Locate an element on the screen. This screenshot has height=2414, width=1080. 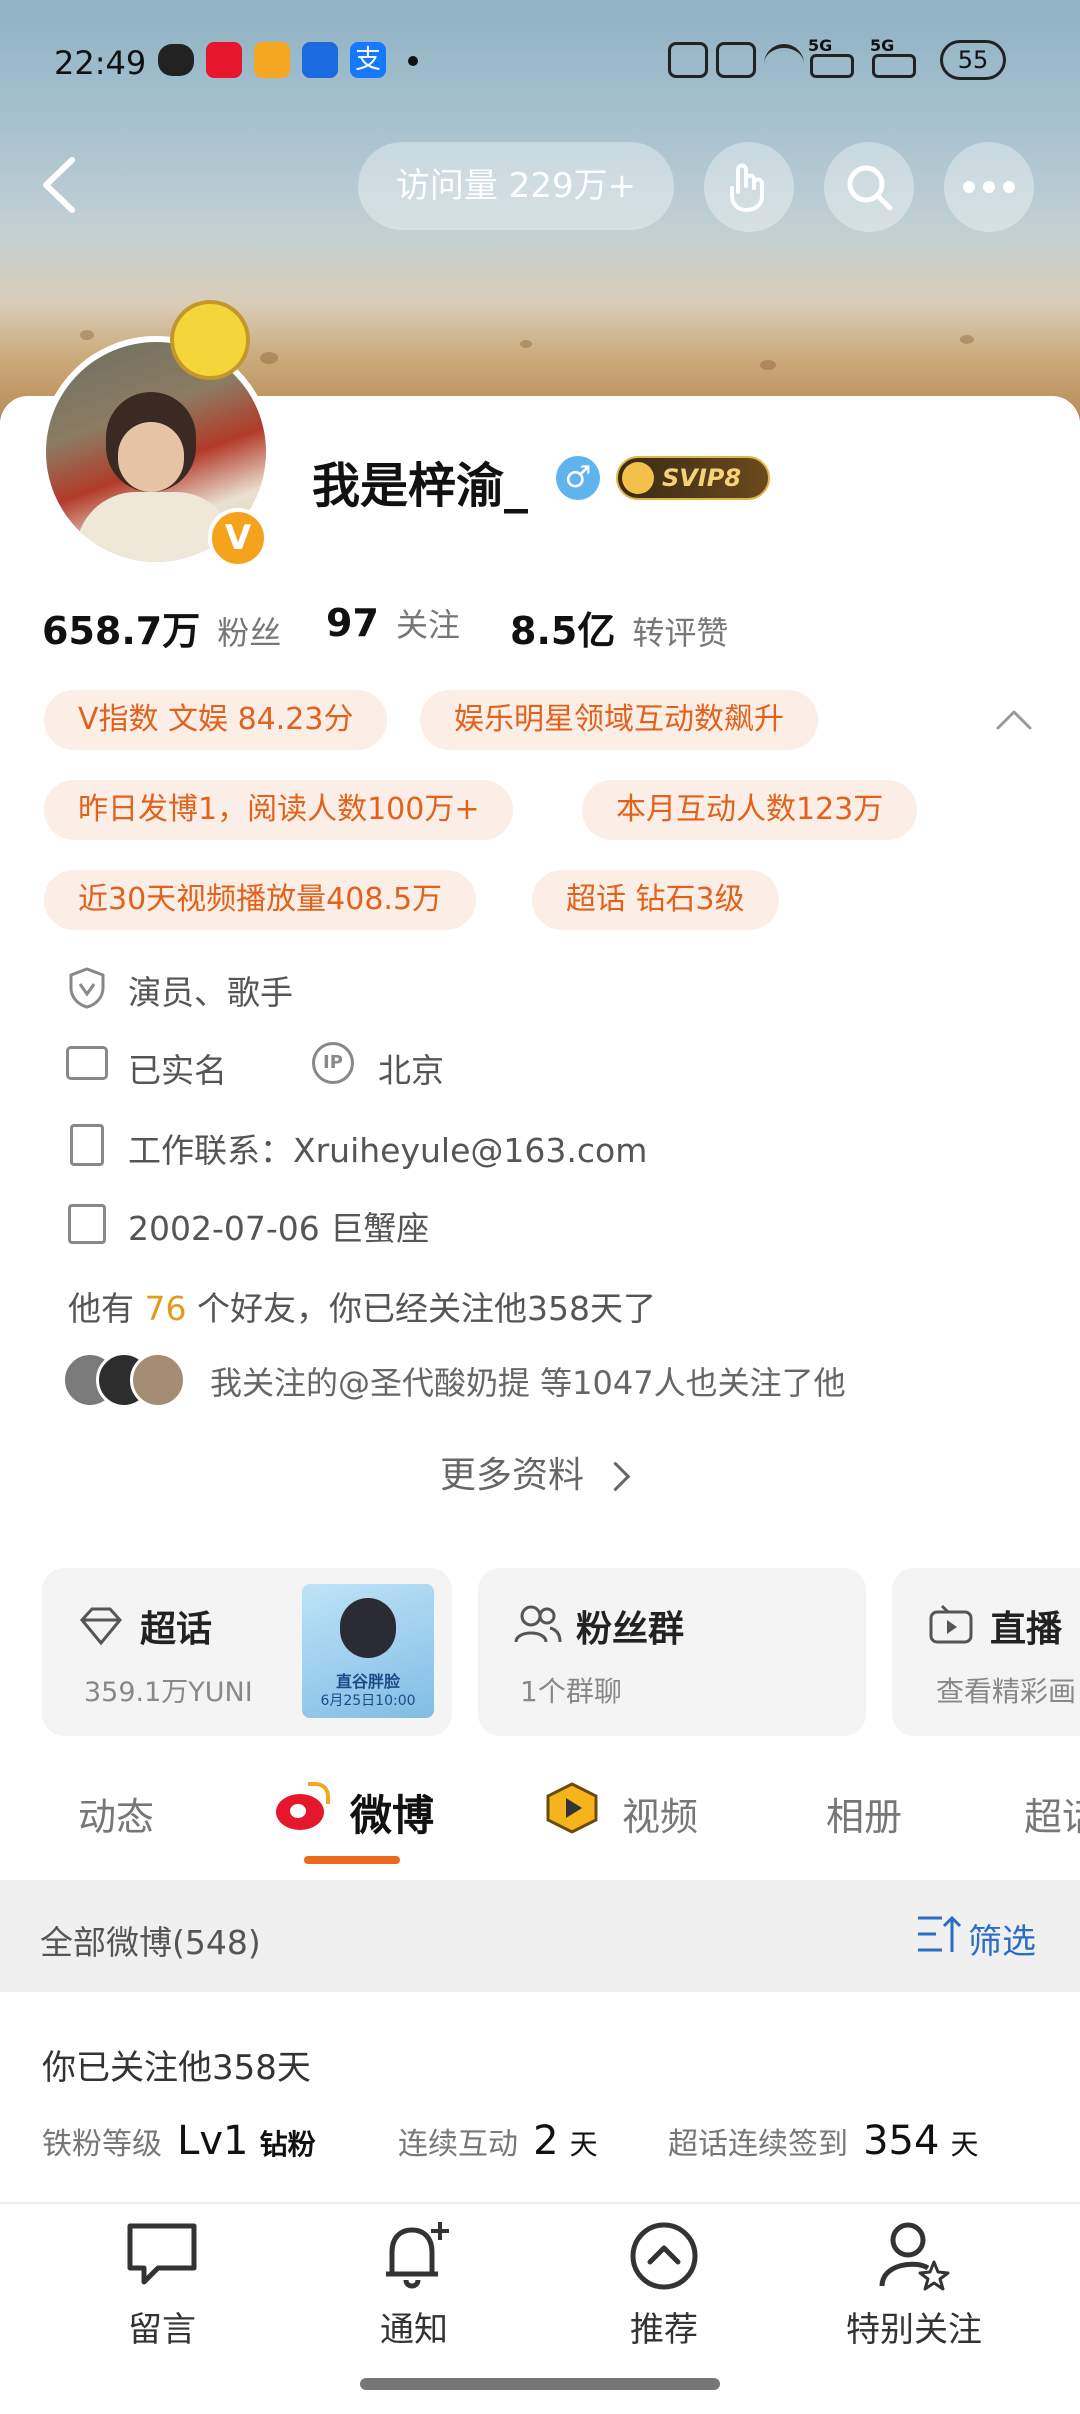
network-label-2: 5G is located at coordinates (882, 45).